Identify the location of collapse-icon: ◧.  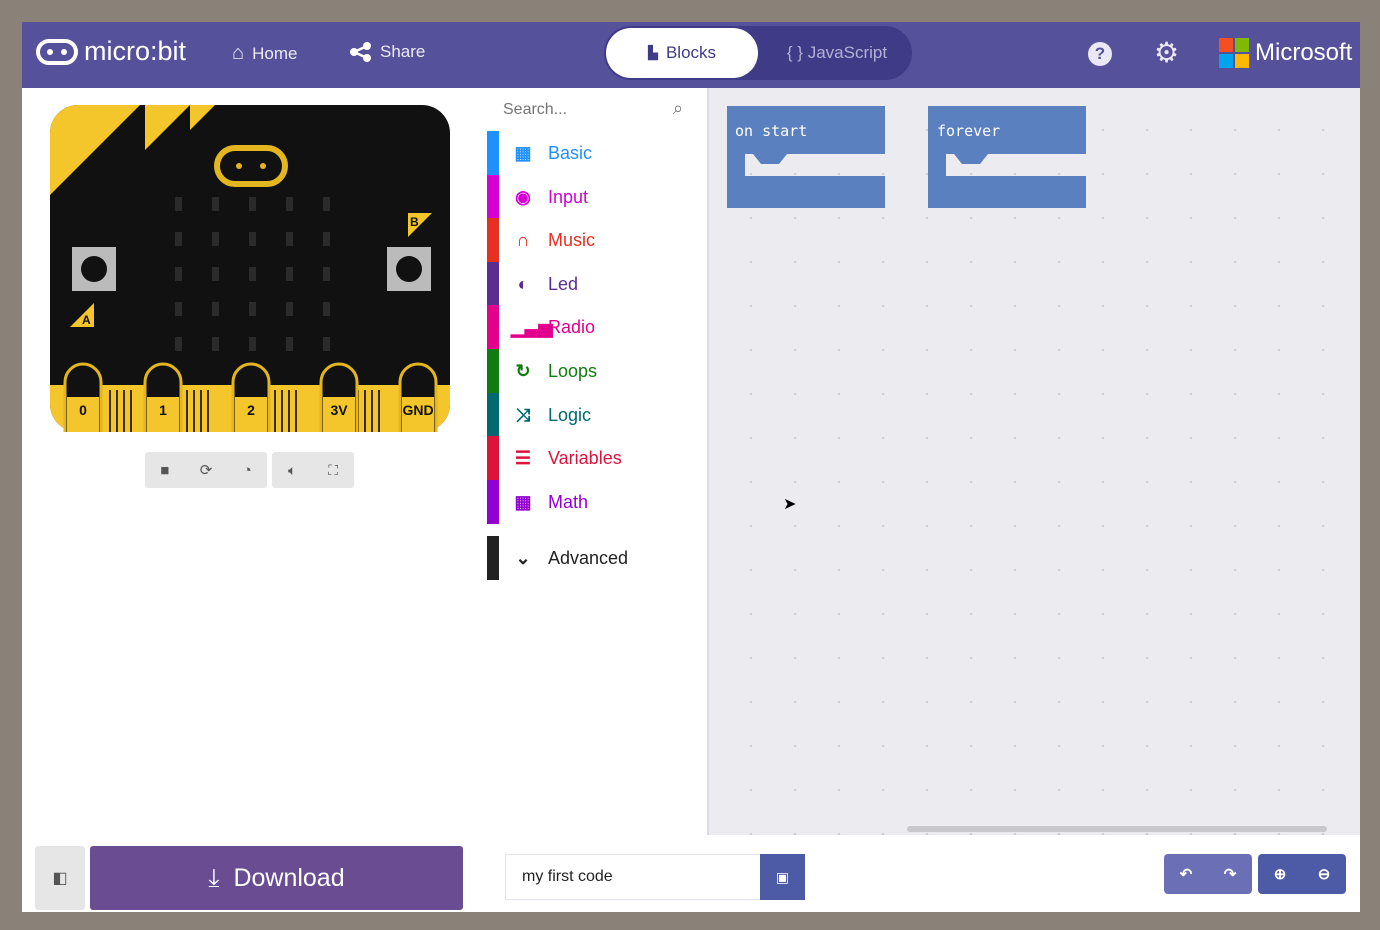
(60, 878).